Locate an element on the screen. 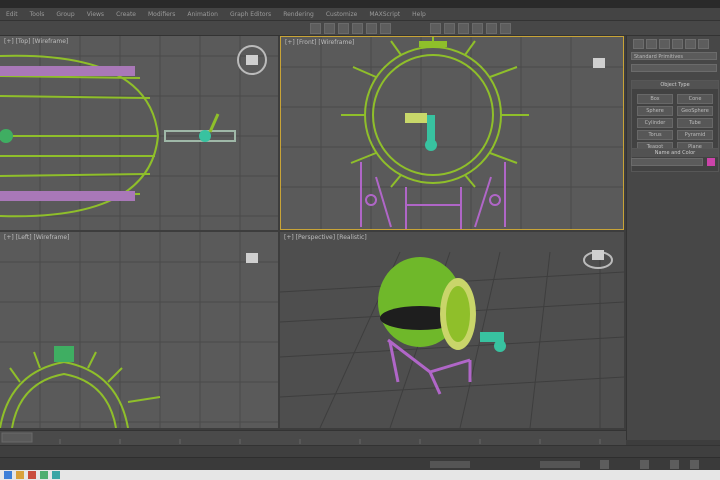  menu-item-animation: Animation is located at coordinates (202, 14).